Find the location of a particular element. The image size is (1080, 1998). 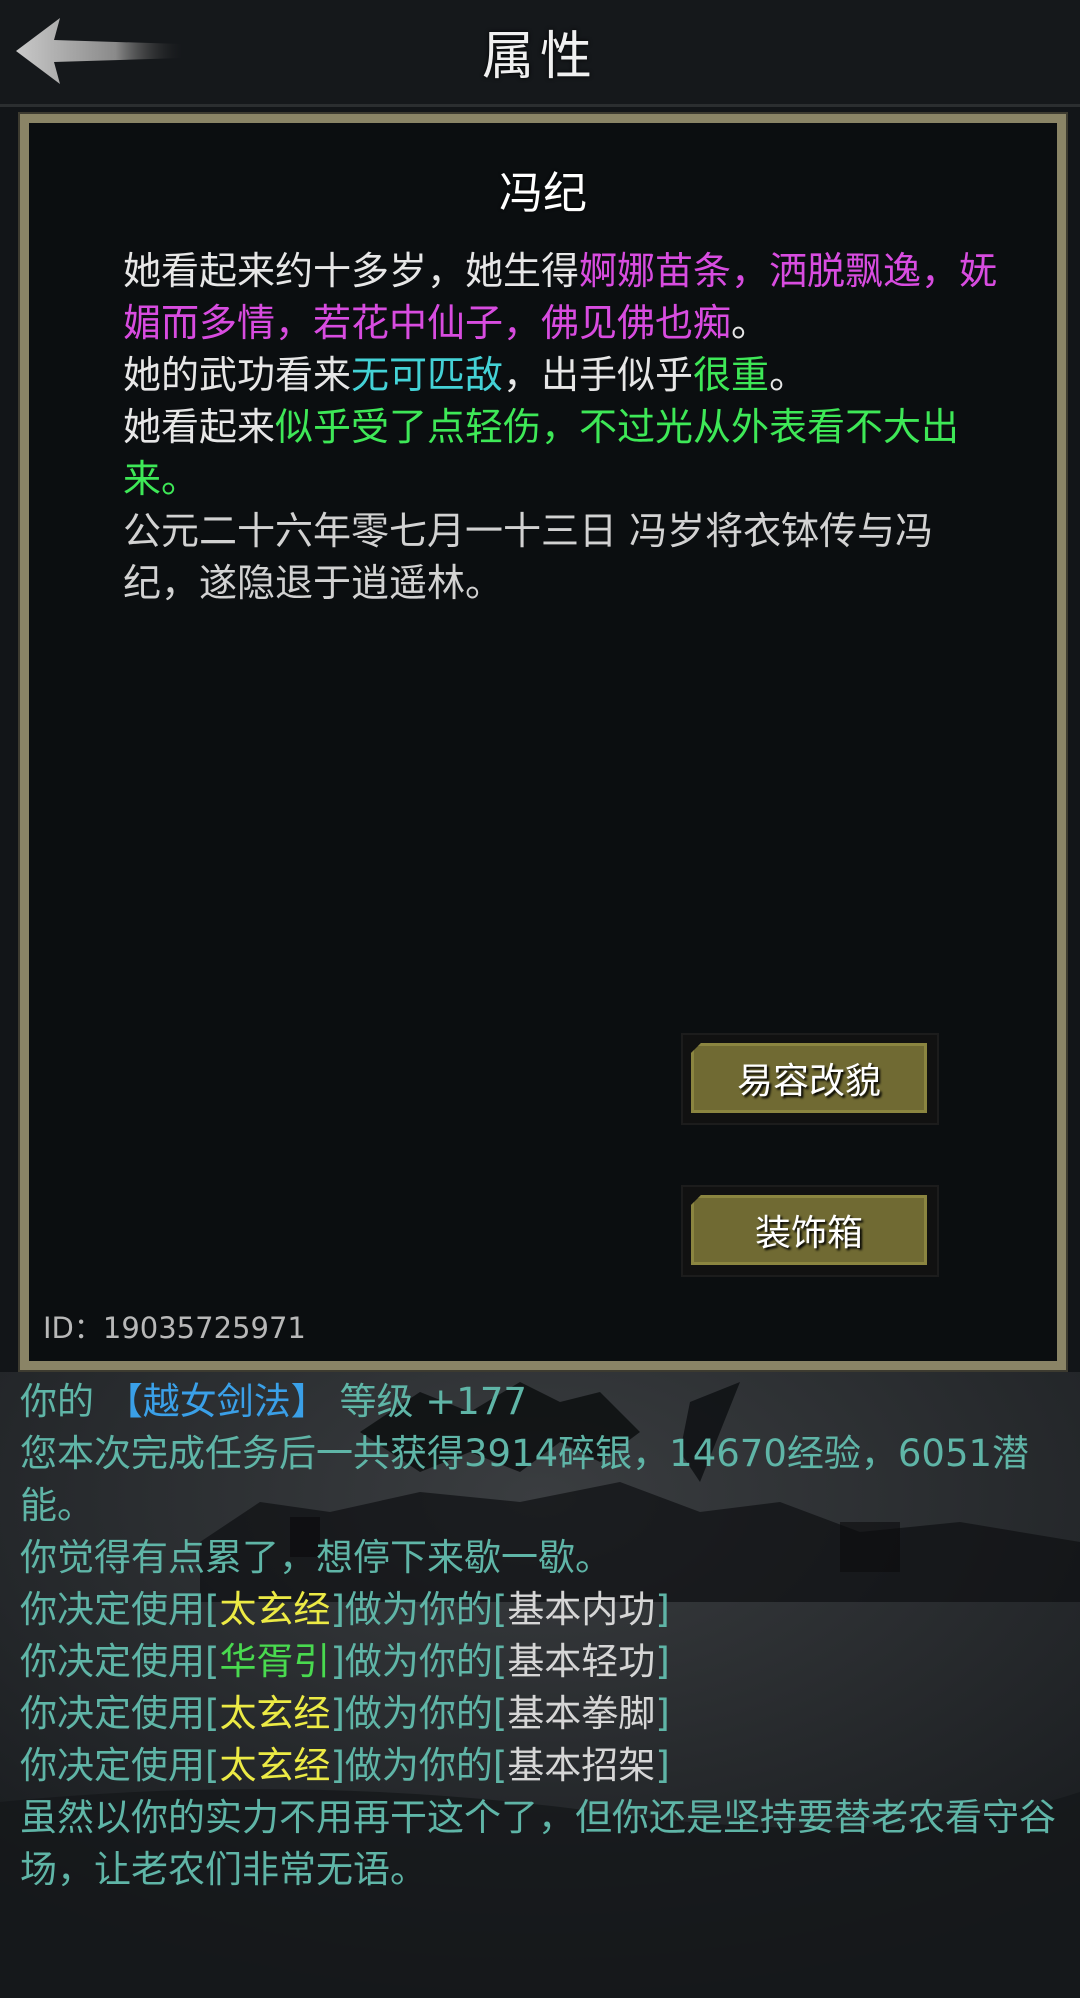

choice-slot: 基本招架 is located at coordinates (581, 1765).